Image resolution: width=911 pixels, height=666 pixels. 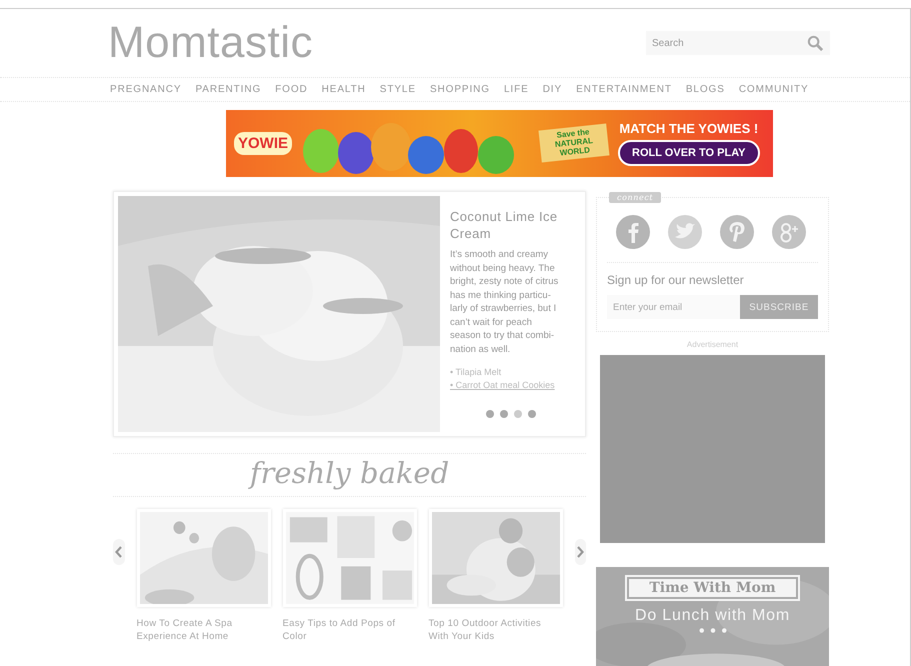 I want to click on next-button, so click(x=580, y=552).